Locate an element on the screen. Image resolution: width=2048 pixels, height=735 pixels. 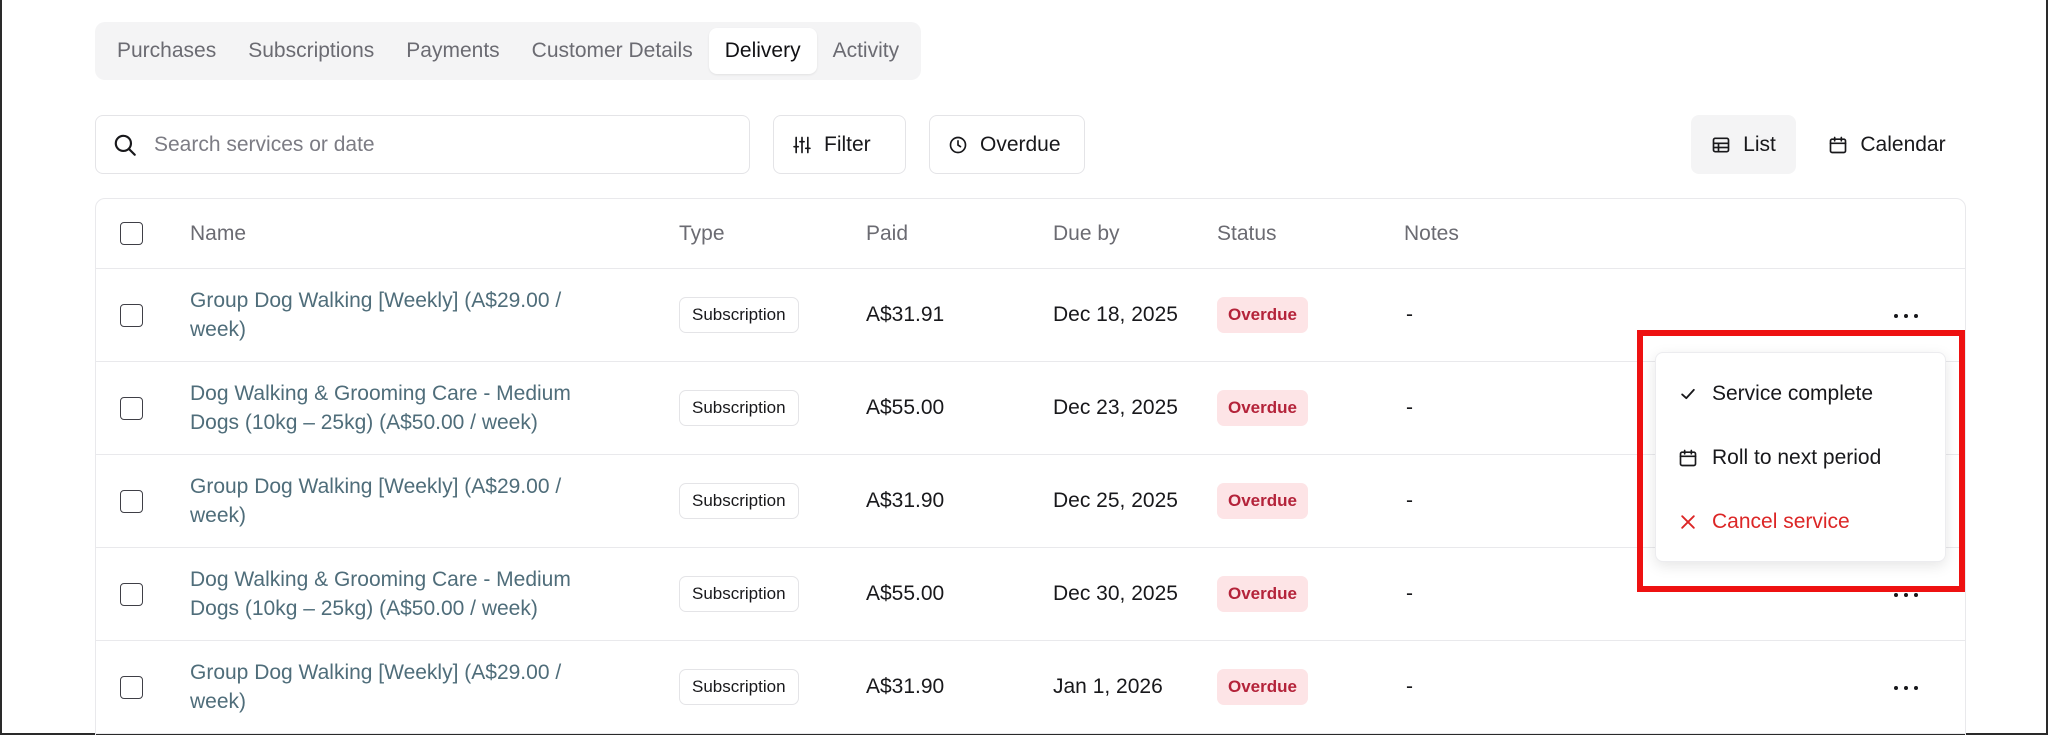
column-header-due-by: Due by is located at coordinates (1086, 233).